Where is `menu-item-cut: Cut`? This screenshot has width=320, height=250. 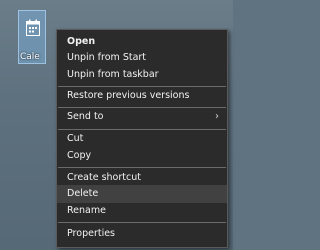
menu-item-cut: Cut is located at coordinates (142, 139).